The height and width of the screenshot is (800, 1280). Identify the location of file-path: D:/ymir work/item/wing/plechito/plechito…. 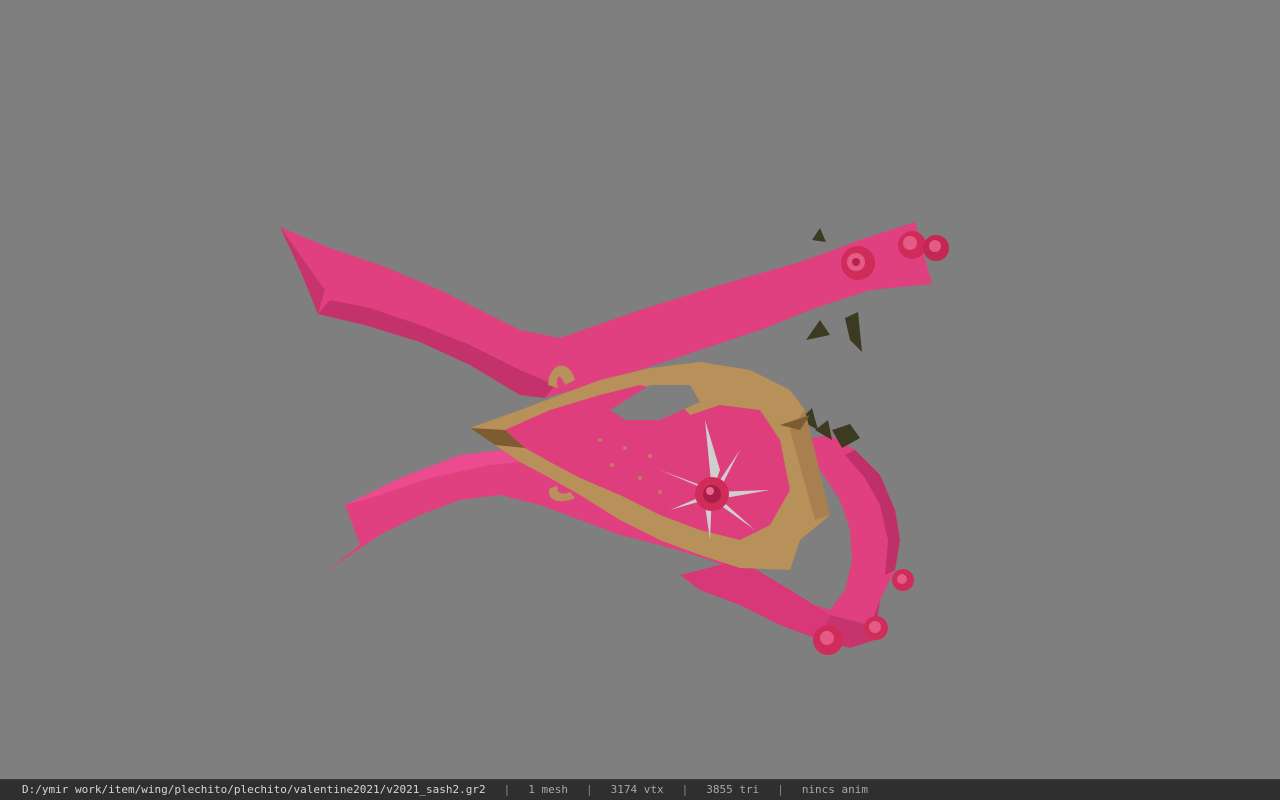
(254, 789).